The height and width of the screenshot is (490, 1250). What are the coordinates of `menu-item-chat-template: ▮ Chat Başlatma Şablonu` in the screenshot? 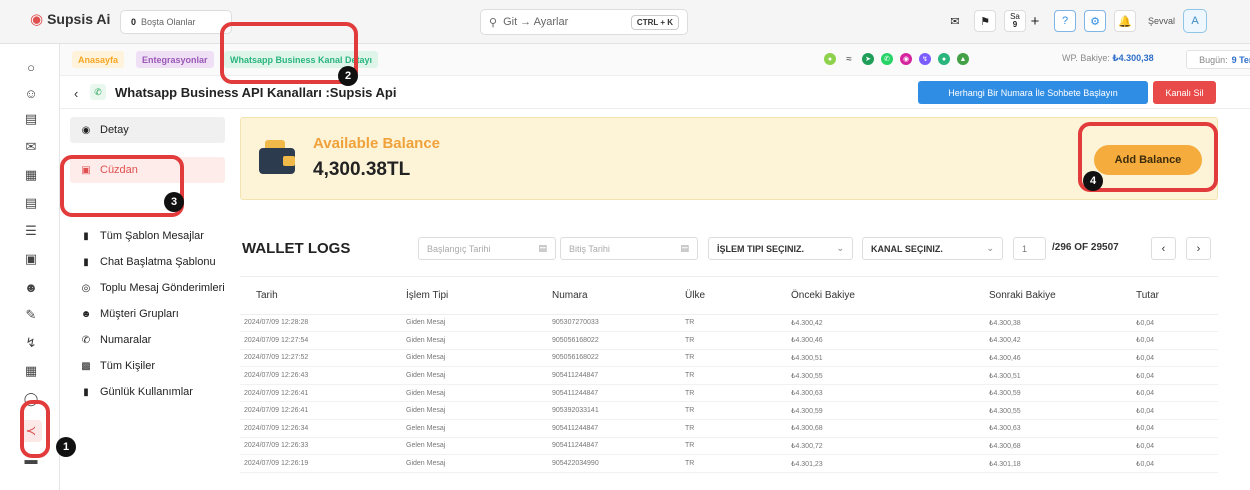 It's located at (147, 262).